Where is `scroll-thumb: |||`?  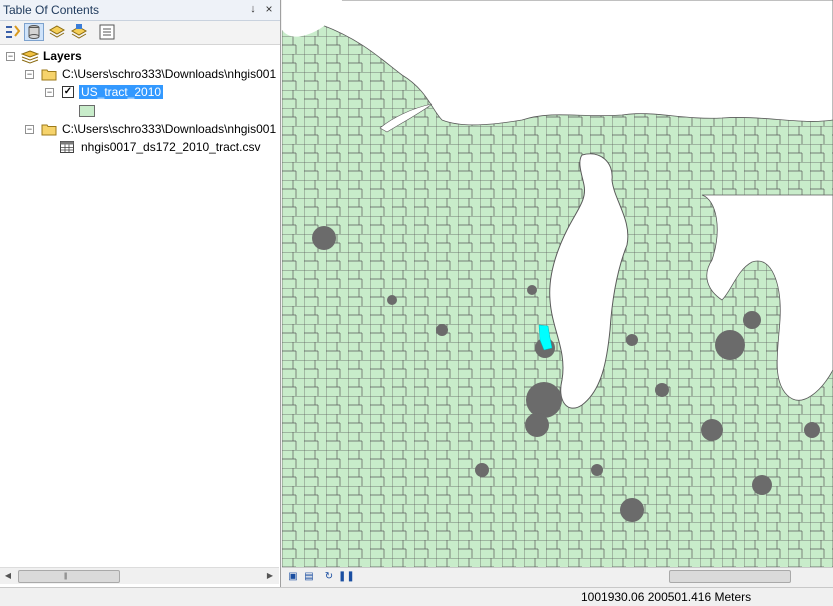 scroll-thumb: ||| is located at coordinates (69, 576).